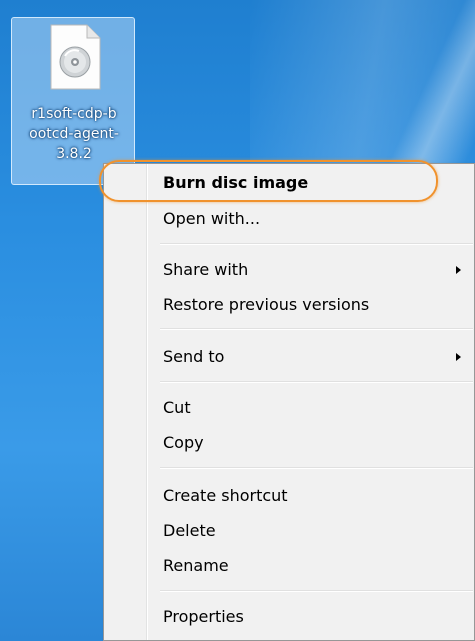 The width and height of the screenshot is (475, 641). Describe the element at coordinates (266, 304) in the screenshot. I see `menu-item-label: Restore previous versions` at that location.